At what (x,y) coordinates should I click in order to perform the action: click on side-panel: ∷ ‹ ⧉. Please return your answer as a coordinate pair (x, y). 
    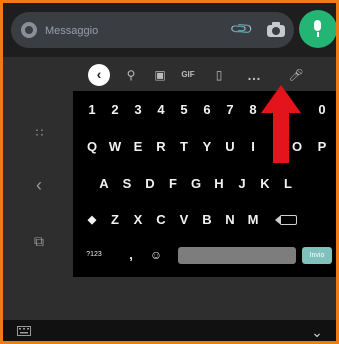
    Looking at the image, I should click on (38, 208).